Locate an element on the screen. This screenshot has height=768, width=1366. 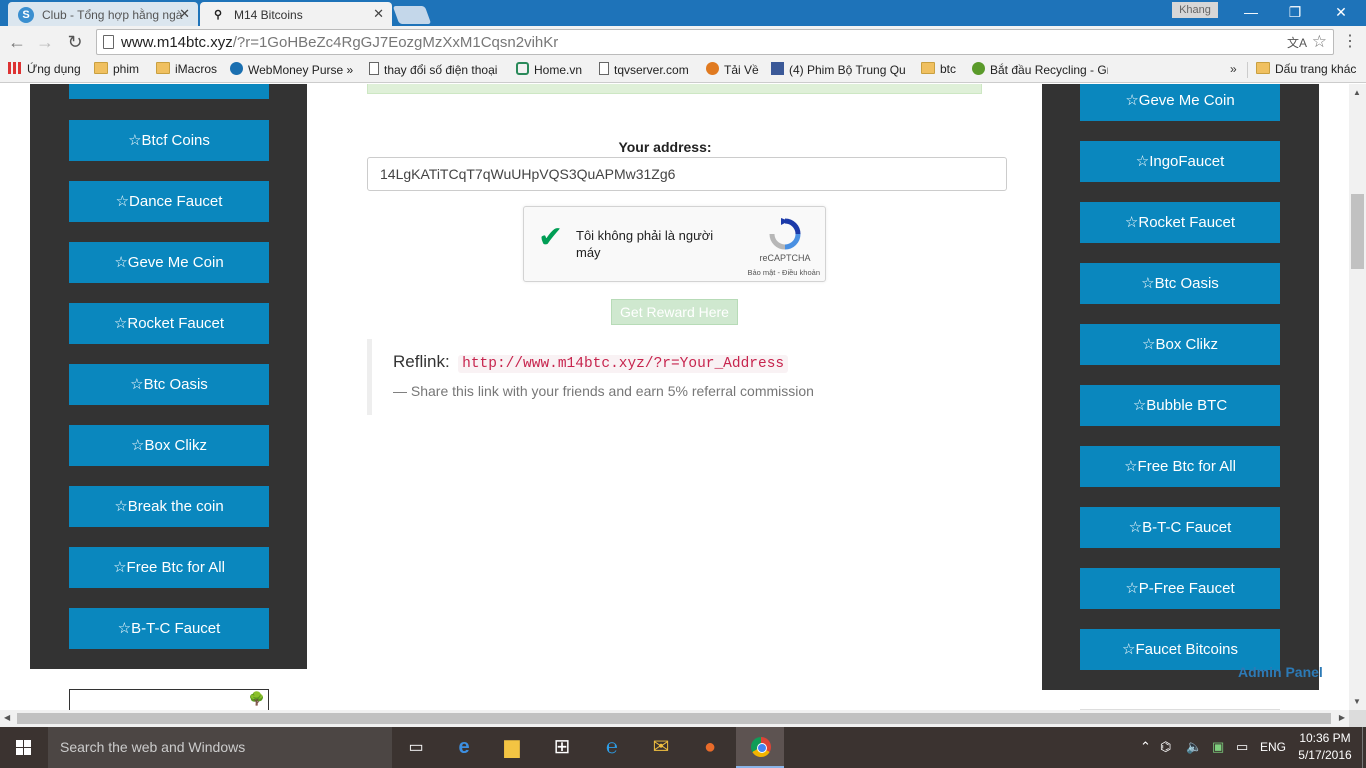
bookmark-btc: btc is located at coordinates (938, 69).